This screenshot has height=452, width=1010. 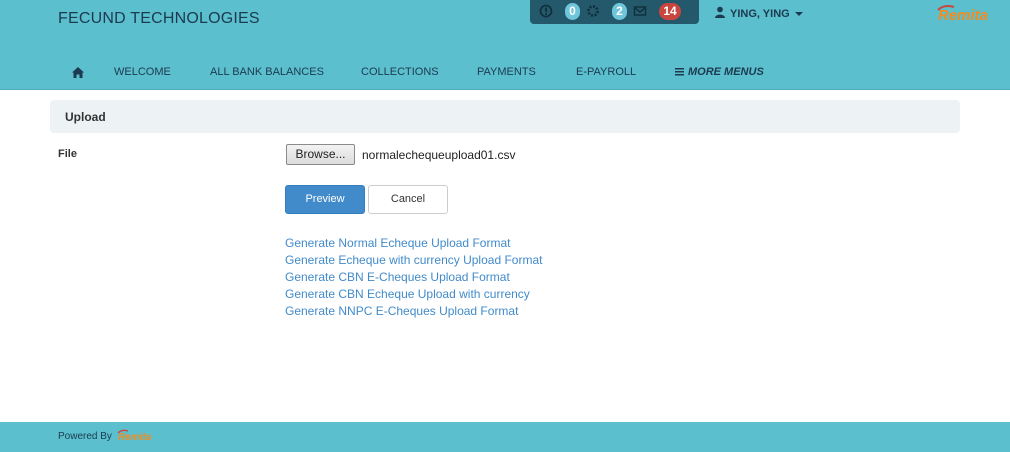 I want to click on alerts-count-badge: 0, so click(x=572, y=11).